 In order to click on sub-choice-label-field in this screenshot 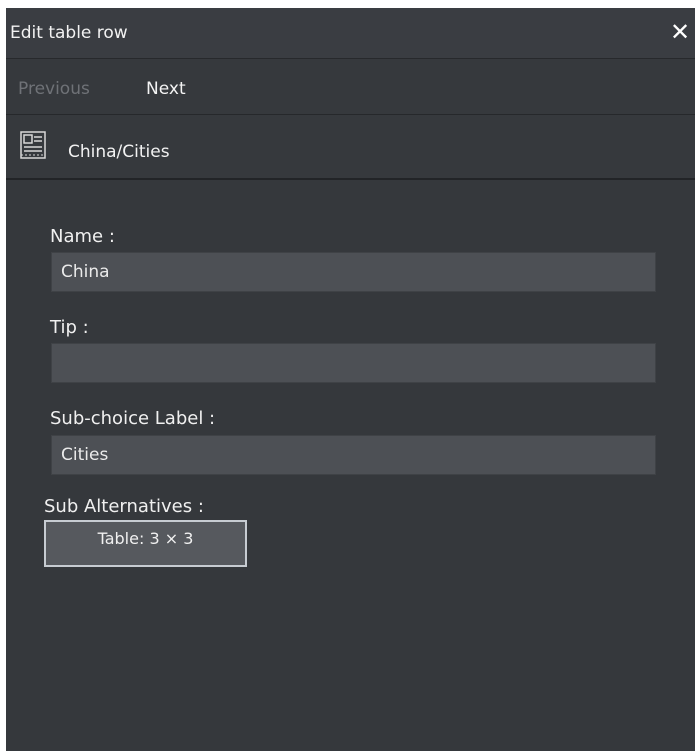, I will do `click(353, 455)`.